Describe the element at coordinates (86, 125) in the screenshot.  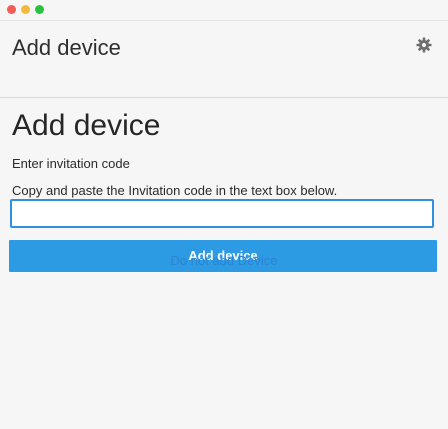
I see `page-title: Add device` at that location.